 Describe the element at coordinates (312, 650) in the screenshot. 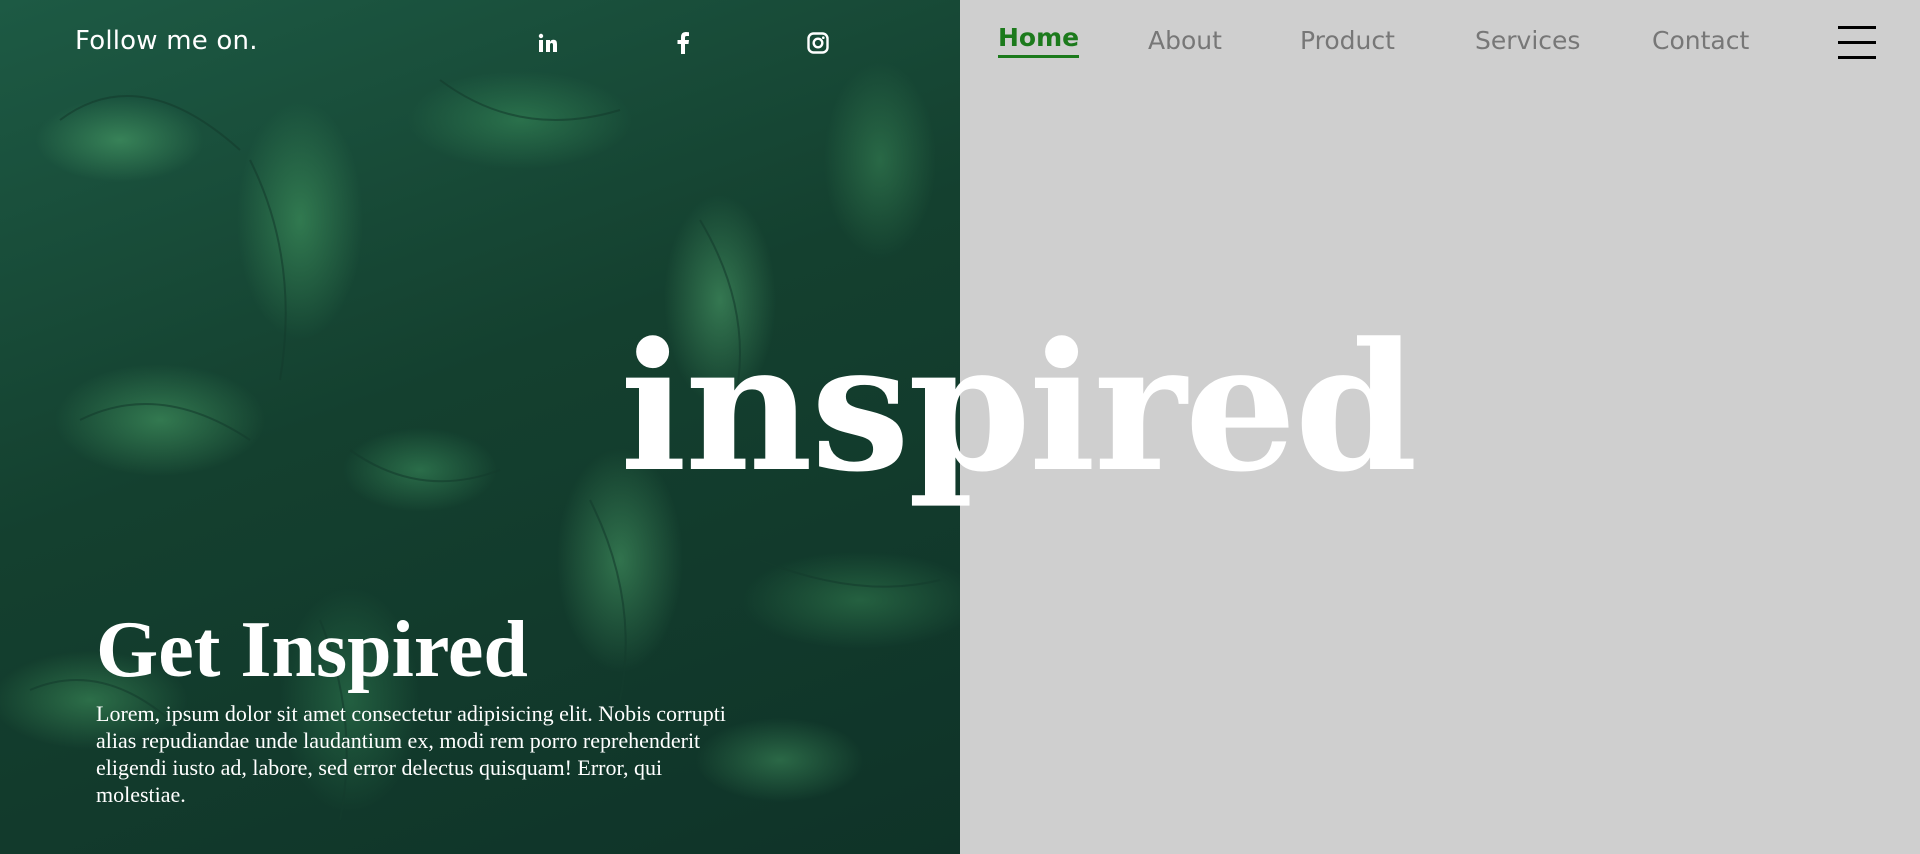

I see `hero-title: Get Inspired` at that location.